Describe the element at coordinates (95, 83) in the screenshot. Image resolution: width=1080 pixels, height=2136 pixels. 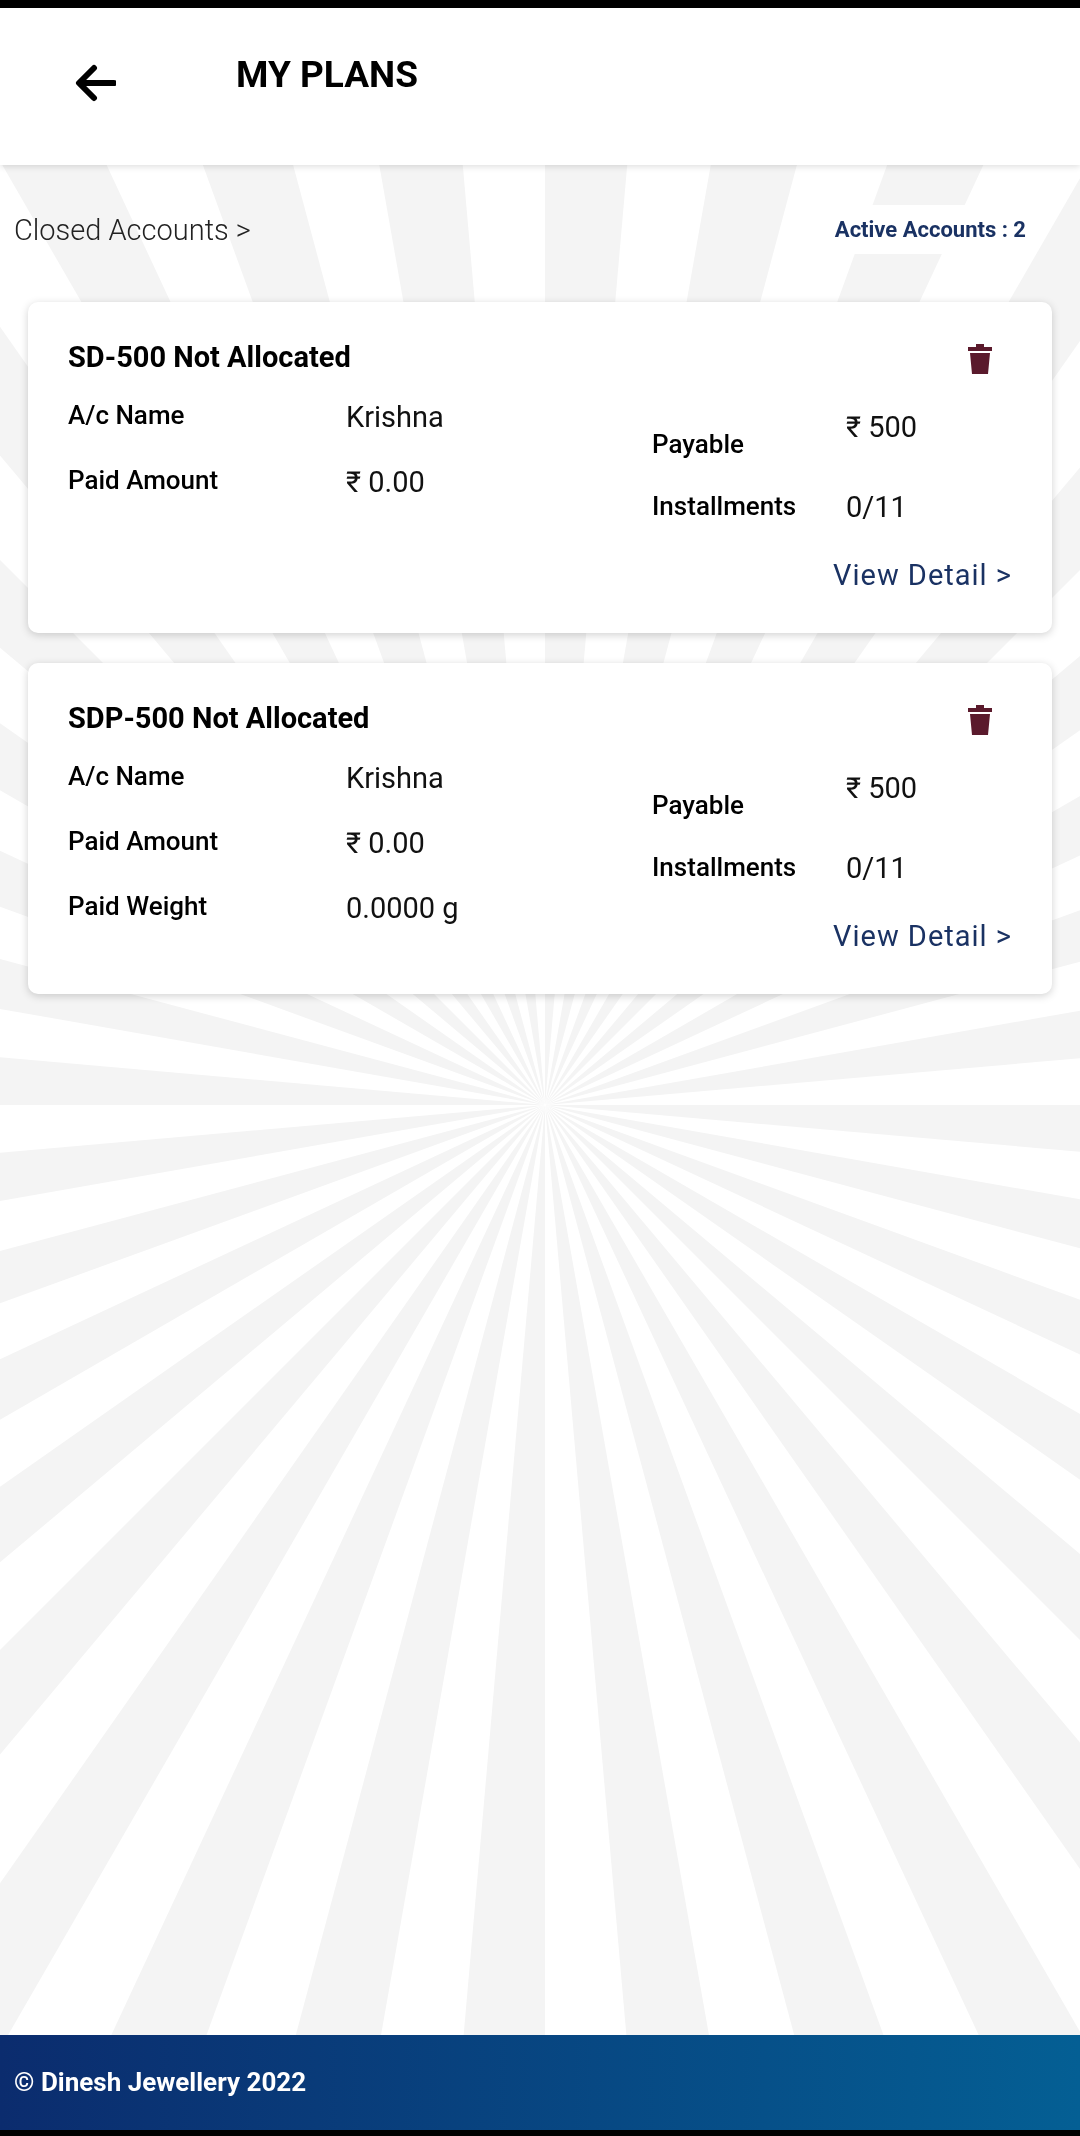
I see `back-arrow-icon` at that location.